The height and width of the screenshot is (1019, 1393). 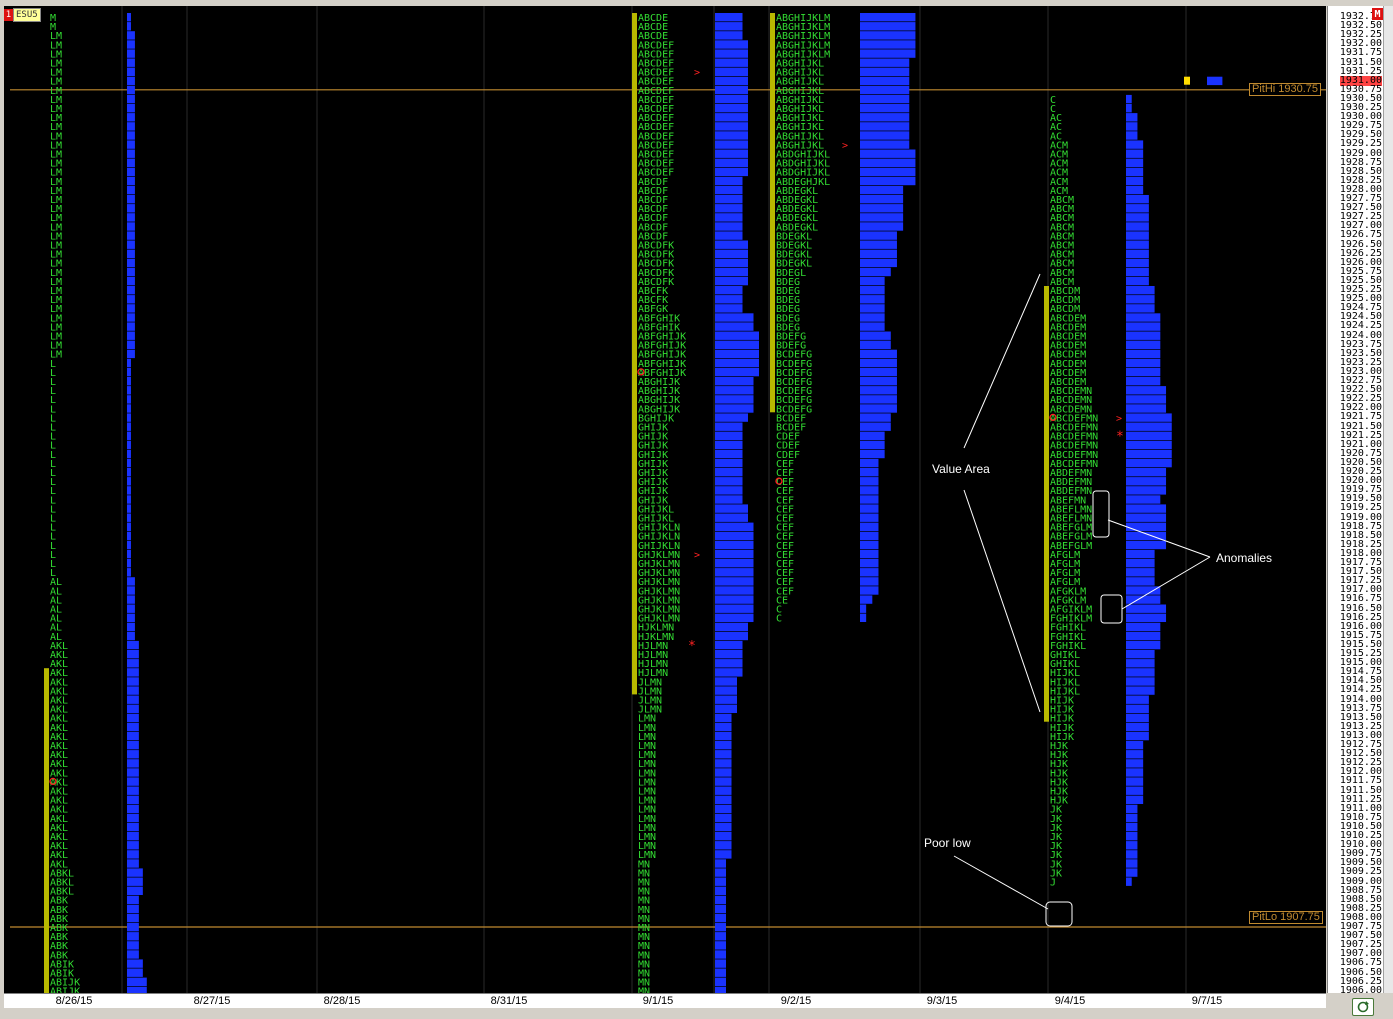 I want to click on poor-low-annotation: Poor low, so click(x=947, y=843).